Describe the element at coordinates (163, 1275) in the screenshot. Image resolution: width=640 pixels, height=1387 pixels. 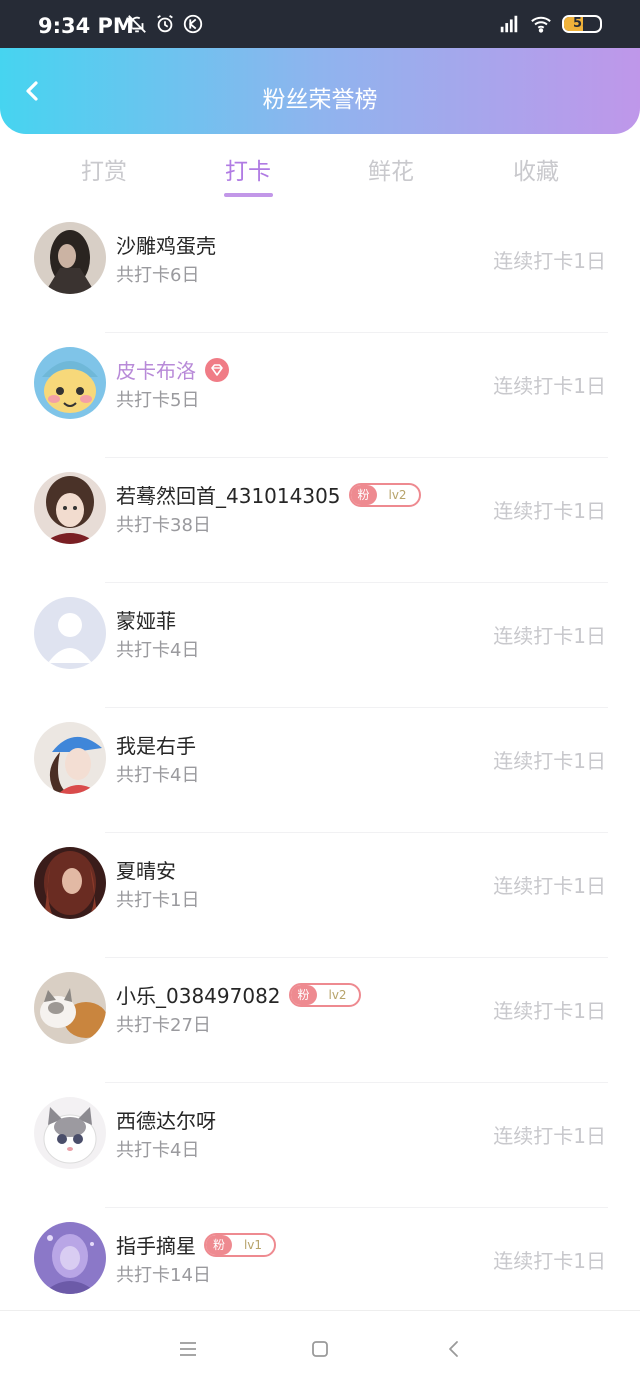
I see `total-checkin: 共打卡14日` at that location.